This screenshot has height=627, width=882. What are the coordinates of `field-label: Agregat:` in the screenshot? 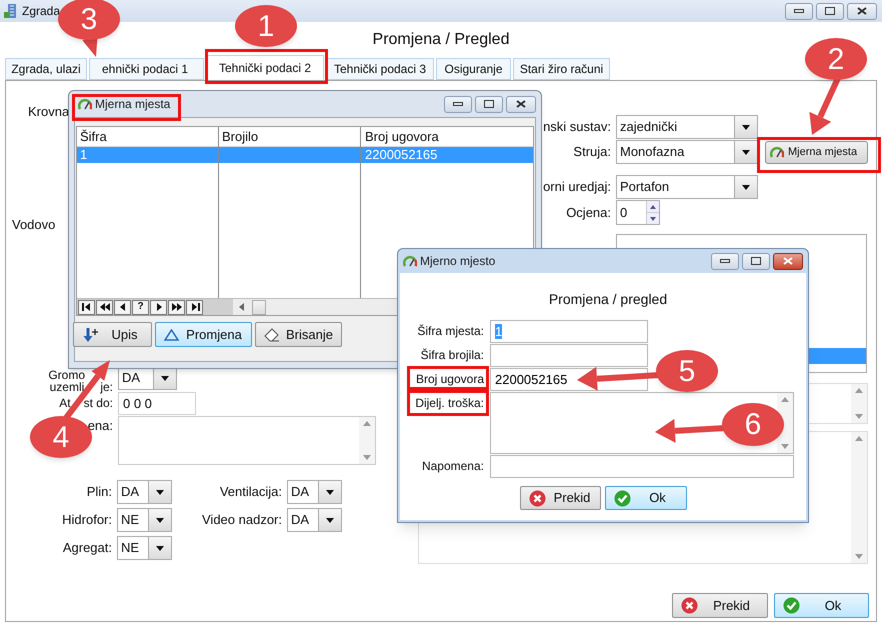 It's located at (87, 548).